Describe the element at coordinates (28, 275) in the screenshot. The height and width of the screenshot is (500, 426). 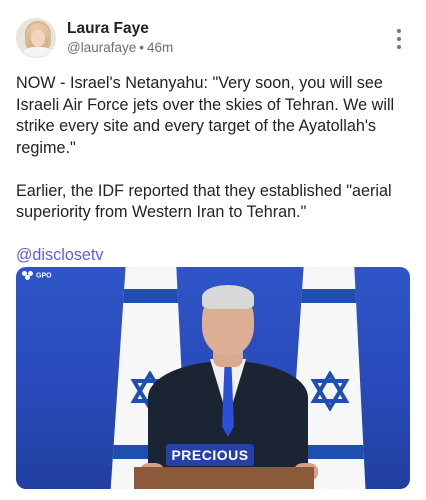
I see `gpo-logo-icon` at that location.